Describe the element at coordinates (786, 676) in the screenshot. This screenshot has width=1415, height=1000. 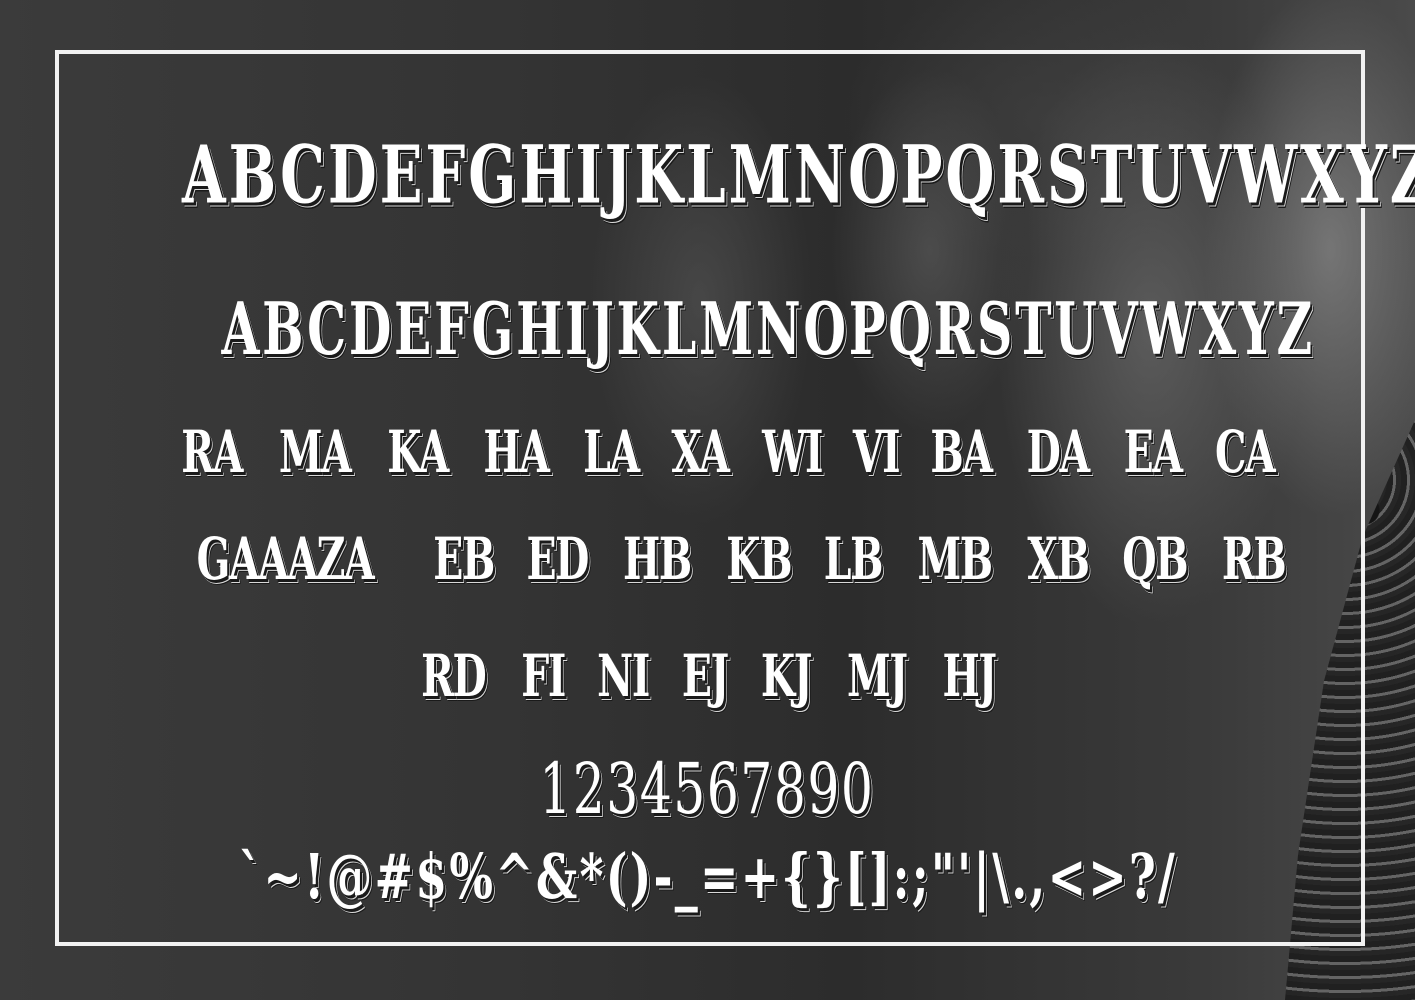
I see `ligature-glyph: KJ` at that location.